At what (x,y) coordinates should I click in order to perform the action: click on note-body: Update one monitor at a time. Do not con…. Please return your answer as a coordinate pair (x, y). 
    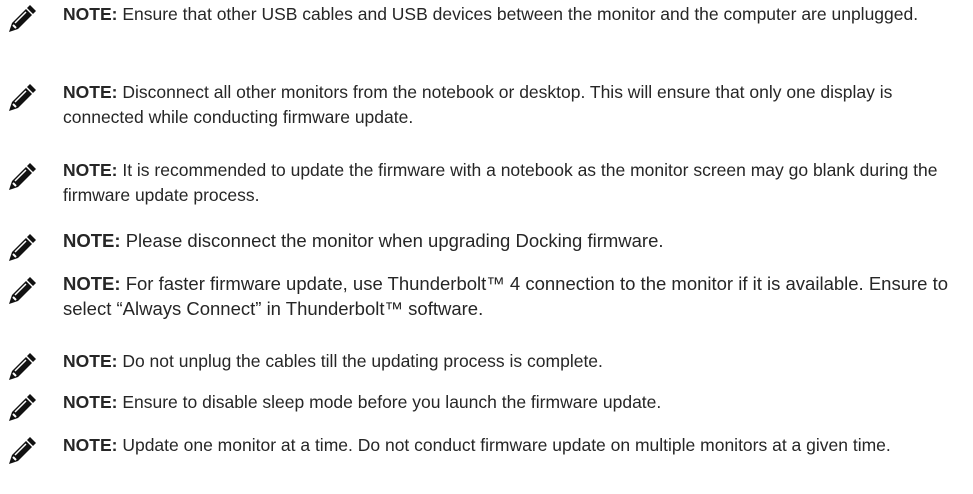
    Looking at the image, I should click on (506, 445).